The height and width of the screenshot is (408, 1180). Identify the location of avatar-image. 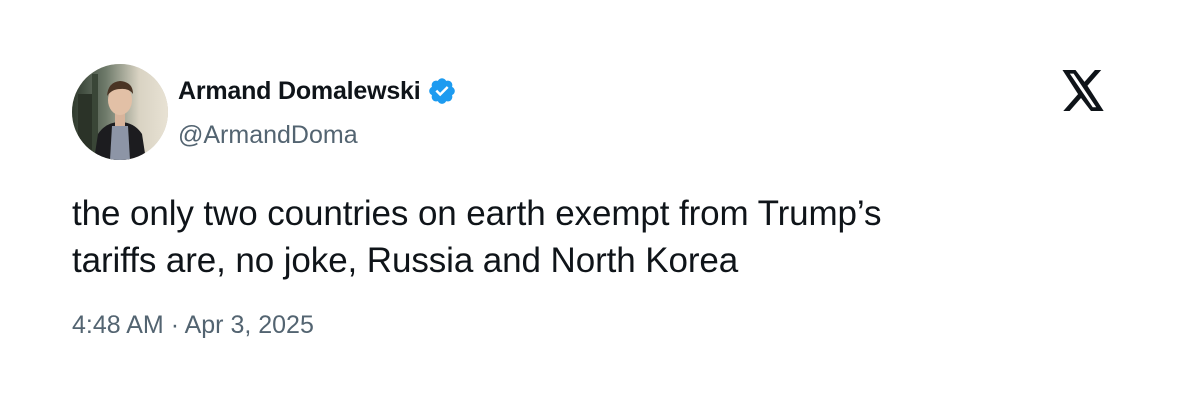
(120, 112).